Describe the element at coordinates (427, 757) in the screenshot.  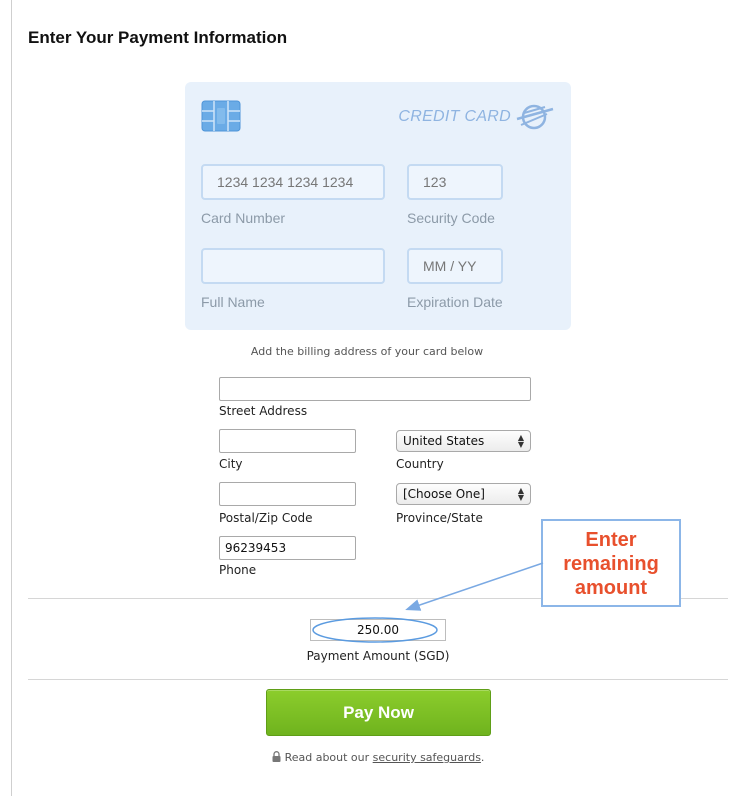
I see `security-safeguards-link: security safeguards` at that location.